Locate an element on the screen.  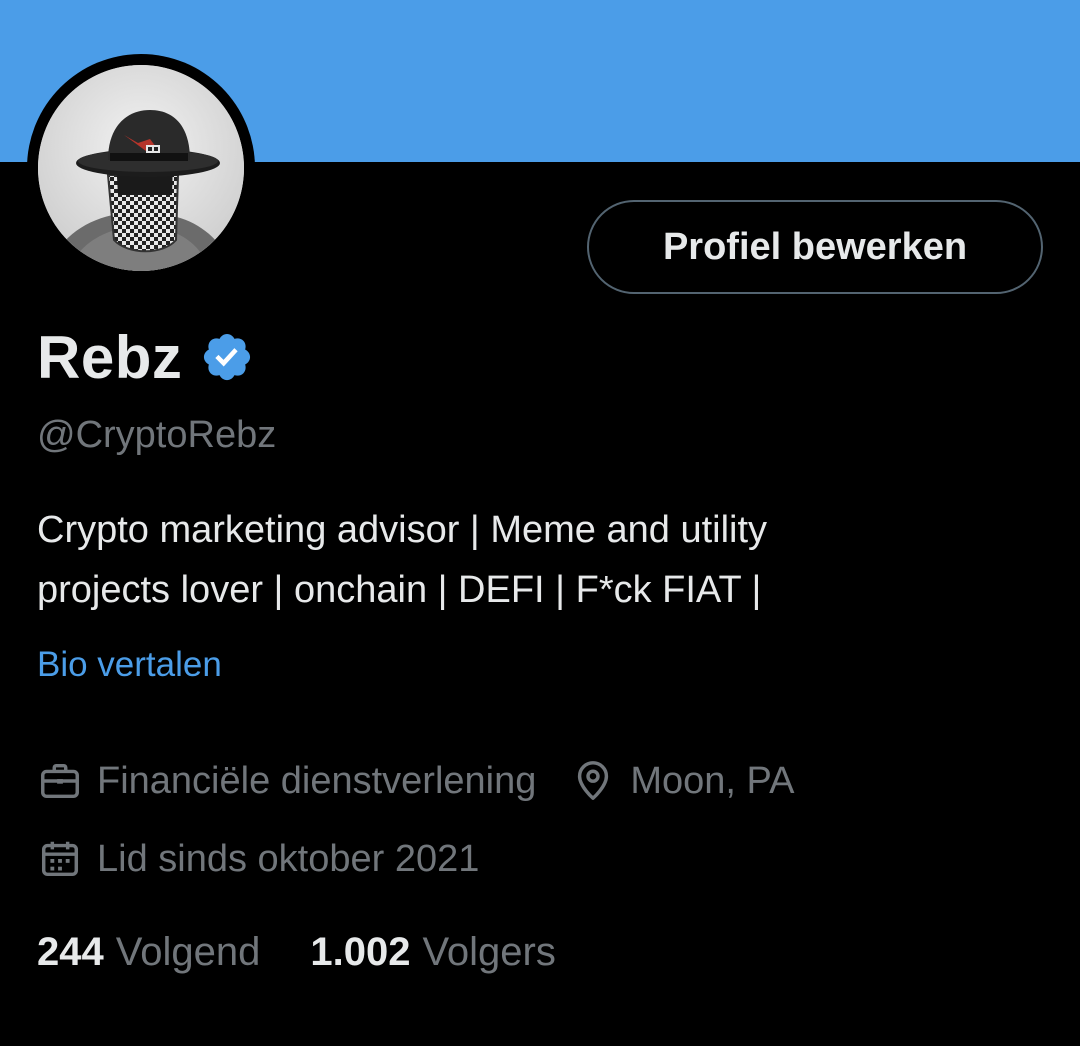
profile-photo-masked-figure-with-bowler-hat is located at coordinates (141, 168).